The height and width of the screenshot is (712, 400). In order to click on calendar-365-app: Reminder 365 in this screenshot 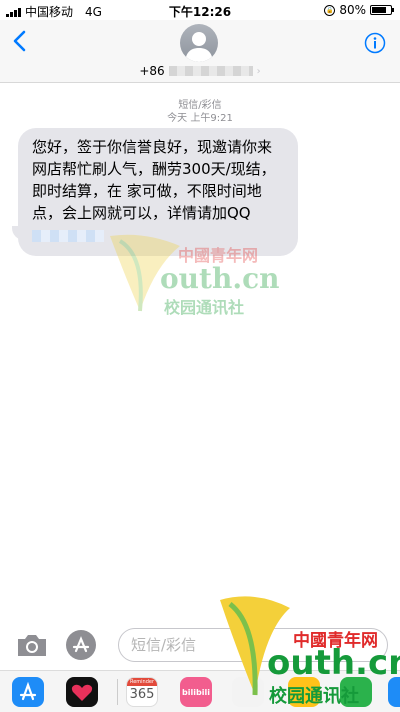, I will do `click(142, 692)`.